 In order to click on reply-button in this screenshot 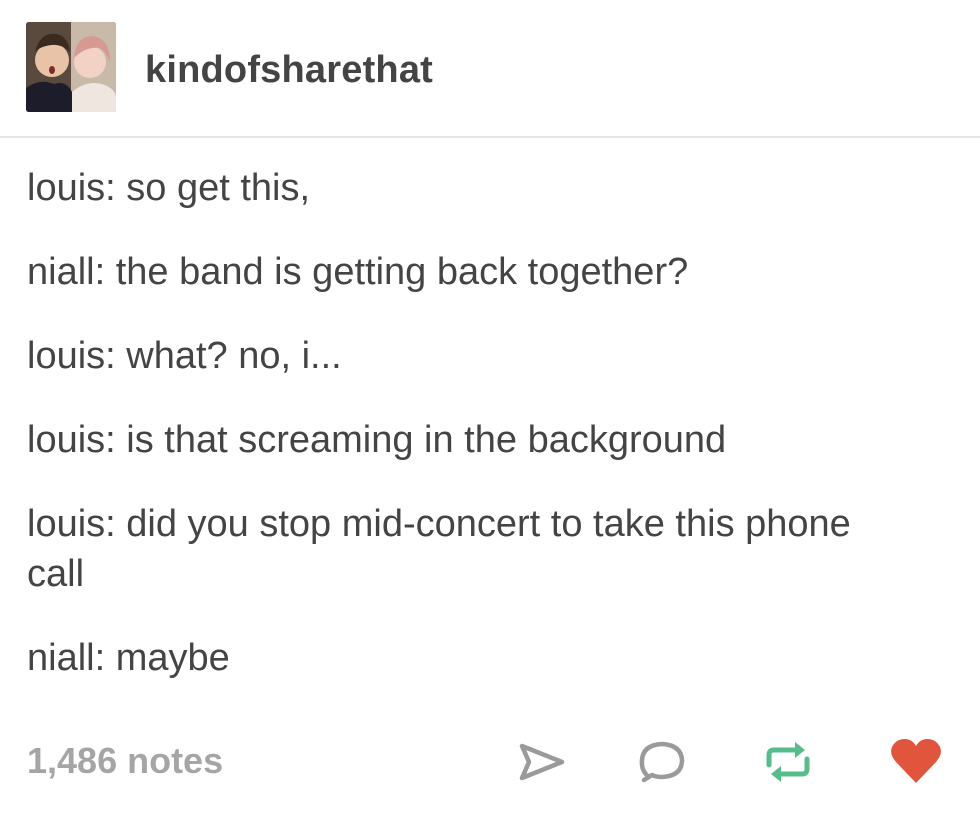, I will do `click(662, 762)`.